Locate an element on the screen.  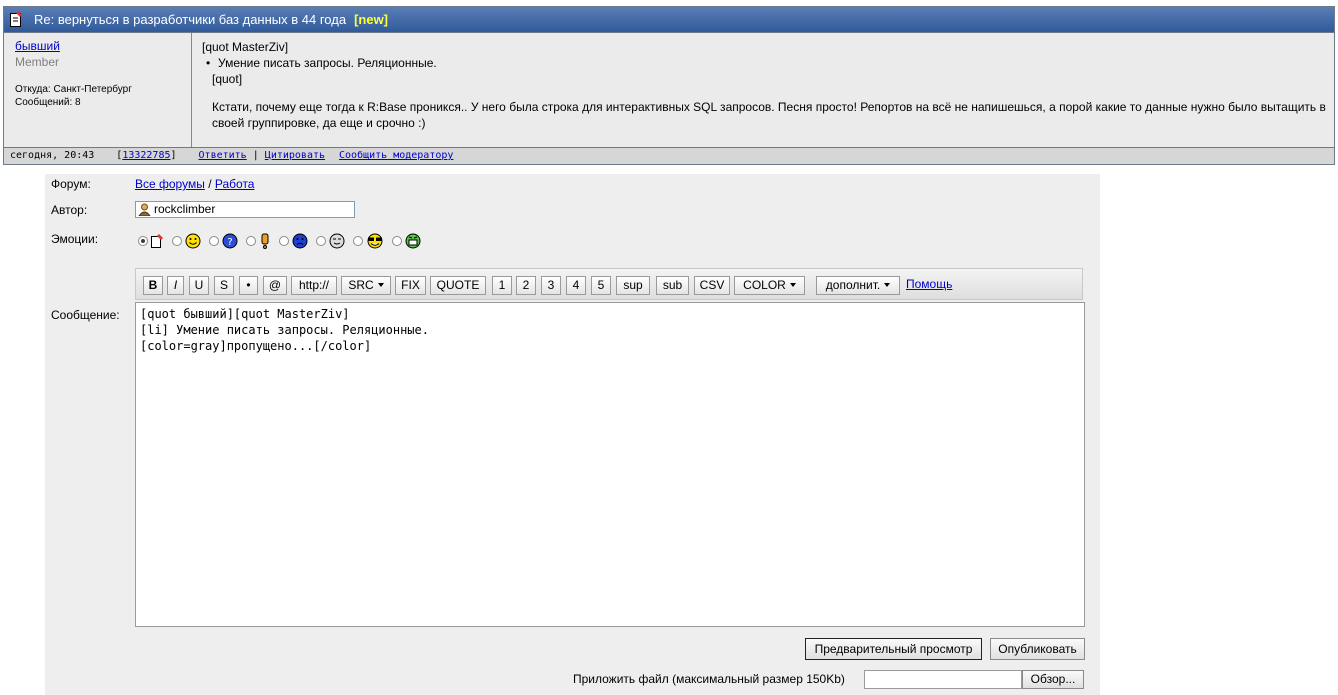
emotion-option-sad is located at coordinates (293, 241).